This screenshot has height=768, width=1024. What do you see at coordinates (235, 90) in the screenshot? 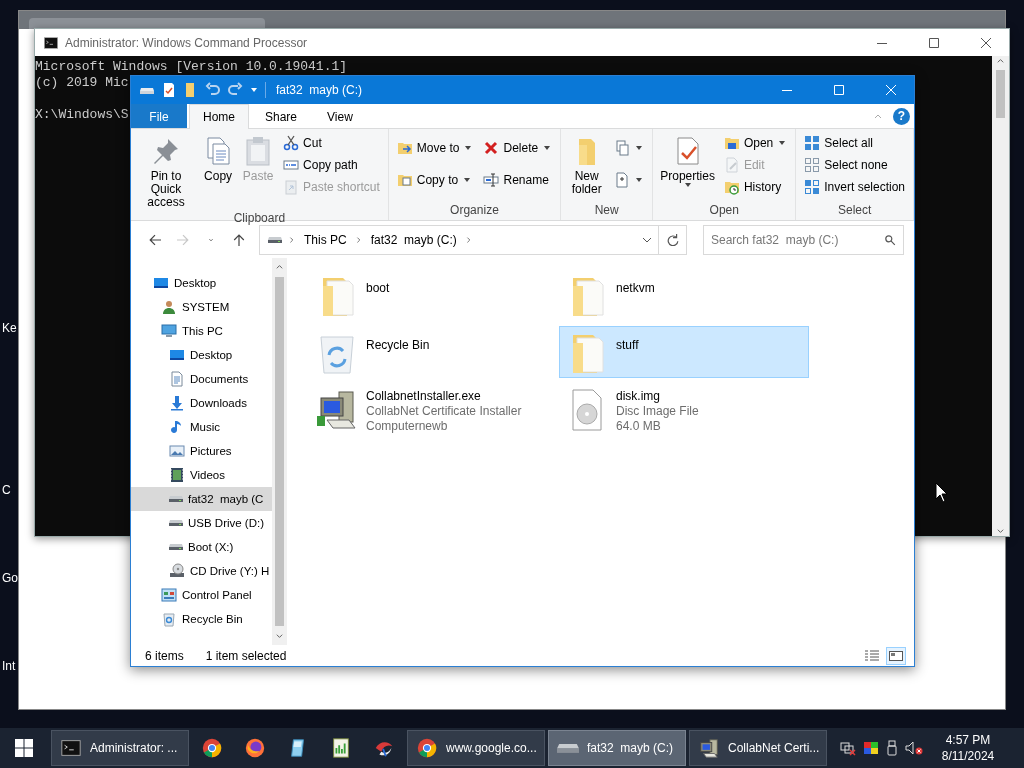
I see `redo-icon` at bounding box center [235, 90].